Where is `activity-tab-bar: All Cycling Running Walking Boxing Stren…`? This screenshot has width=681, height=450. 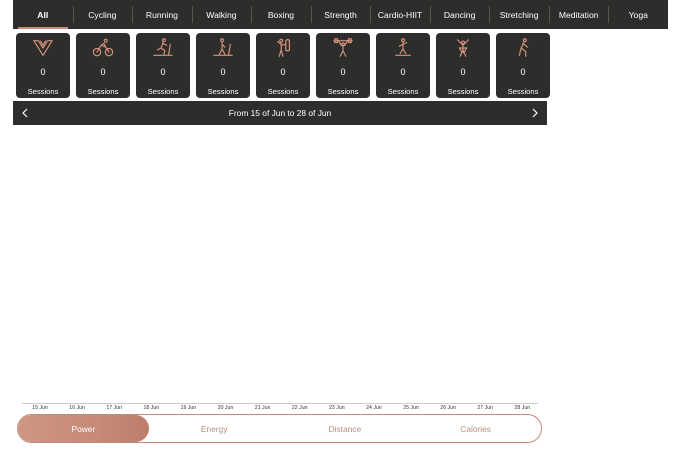
activity-tab-bar: All Cycling Running Walking Boxing Stren… is located at coordinates (340, 14).